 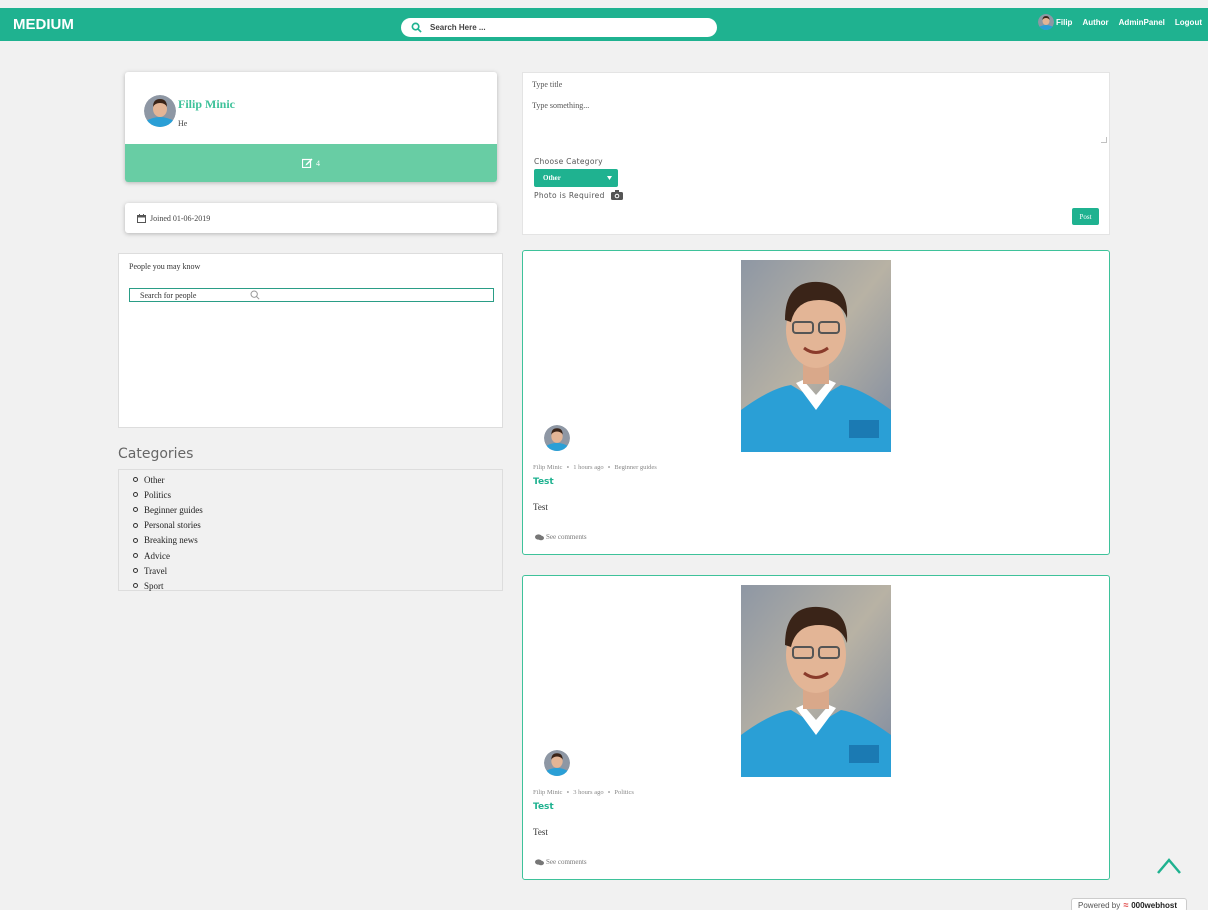 I want to click on global-search, so click(x=559, y=27).